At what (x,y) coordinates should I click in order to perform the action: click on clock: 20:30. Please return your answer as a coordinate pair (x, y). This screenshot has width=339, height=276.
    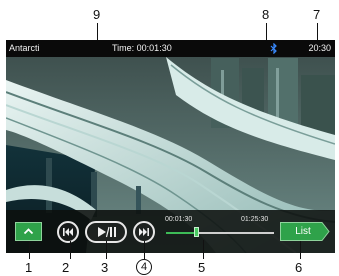
    Looking at the image, I should click on (319, 48).